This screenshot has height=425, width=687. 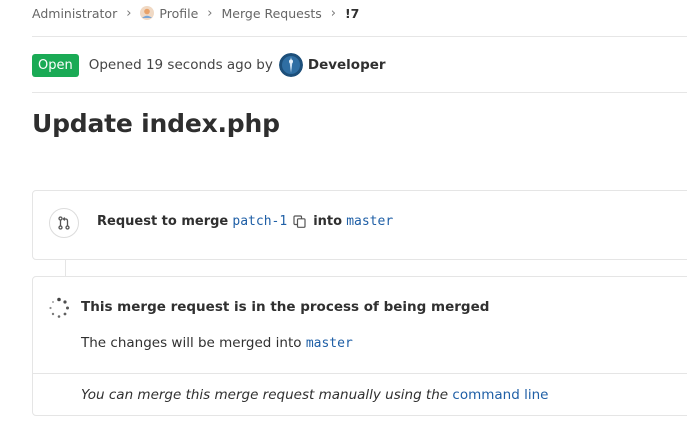 What do you see at coordinates (329, 343) in the screenshot?
I see `merge-target-branch: master` at bounding box center [329, 343].